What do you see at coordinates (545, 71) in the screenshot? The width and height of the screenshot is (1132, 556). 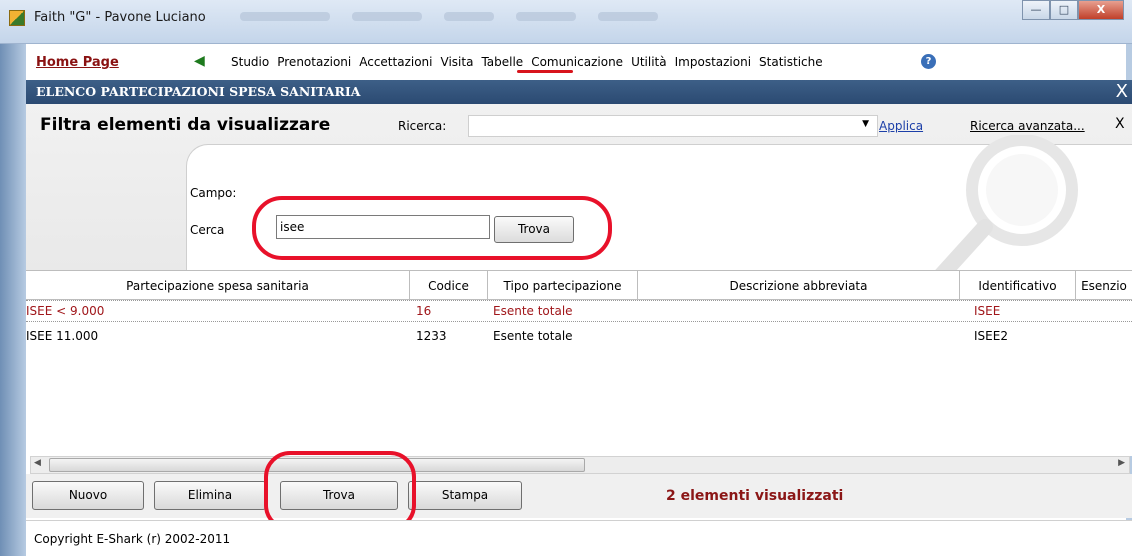 I see `tabelle-highlight-underline` at bounding box center [545, 71].